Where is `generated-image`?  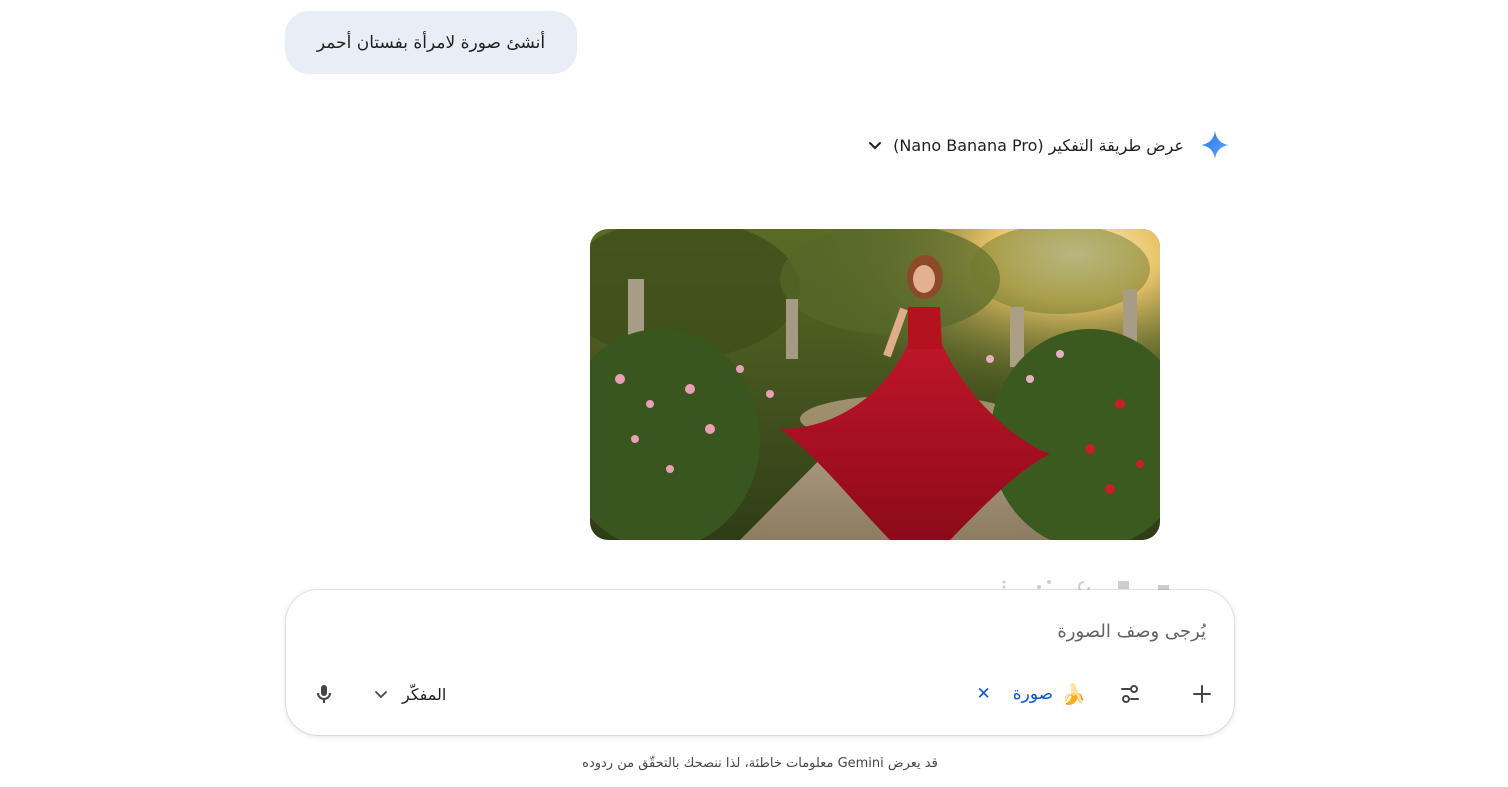
generated-image is located at coordinates (875, 384).